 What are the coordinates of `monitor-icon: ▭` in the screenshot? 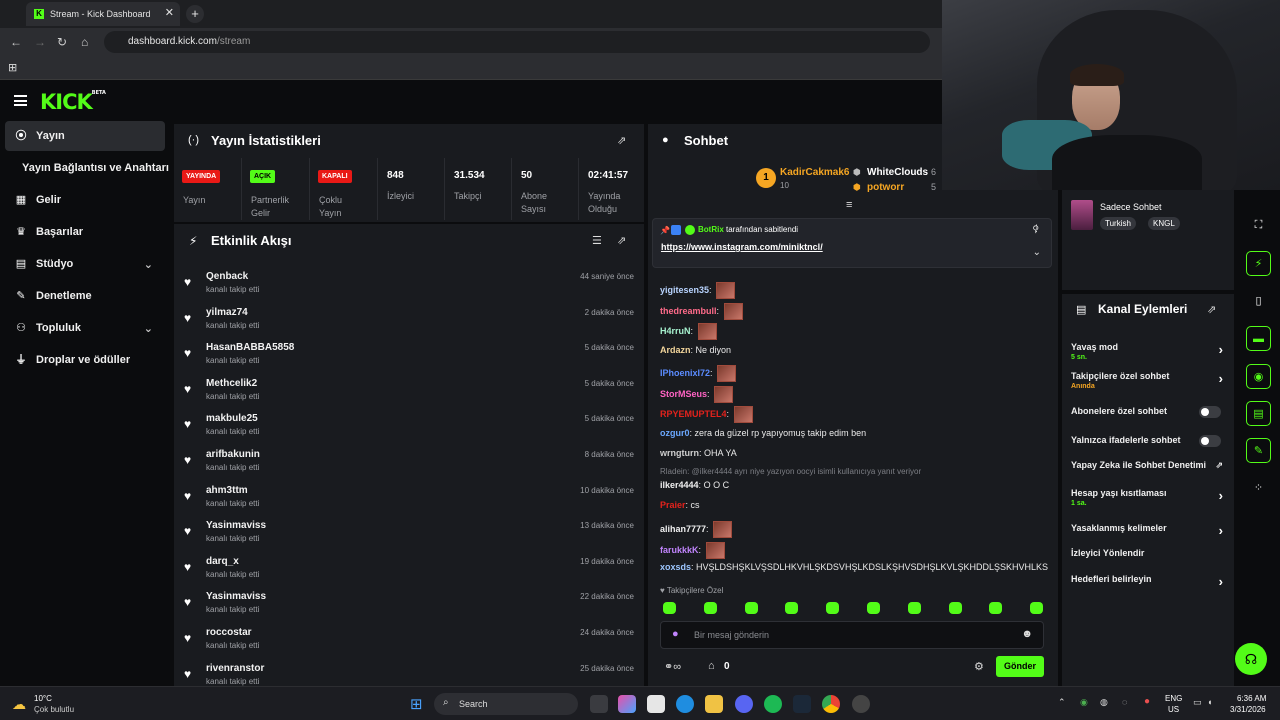 It's located at (1197, 702).